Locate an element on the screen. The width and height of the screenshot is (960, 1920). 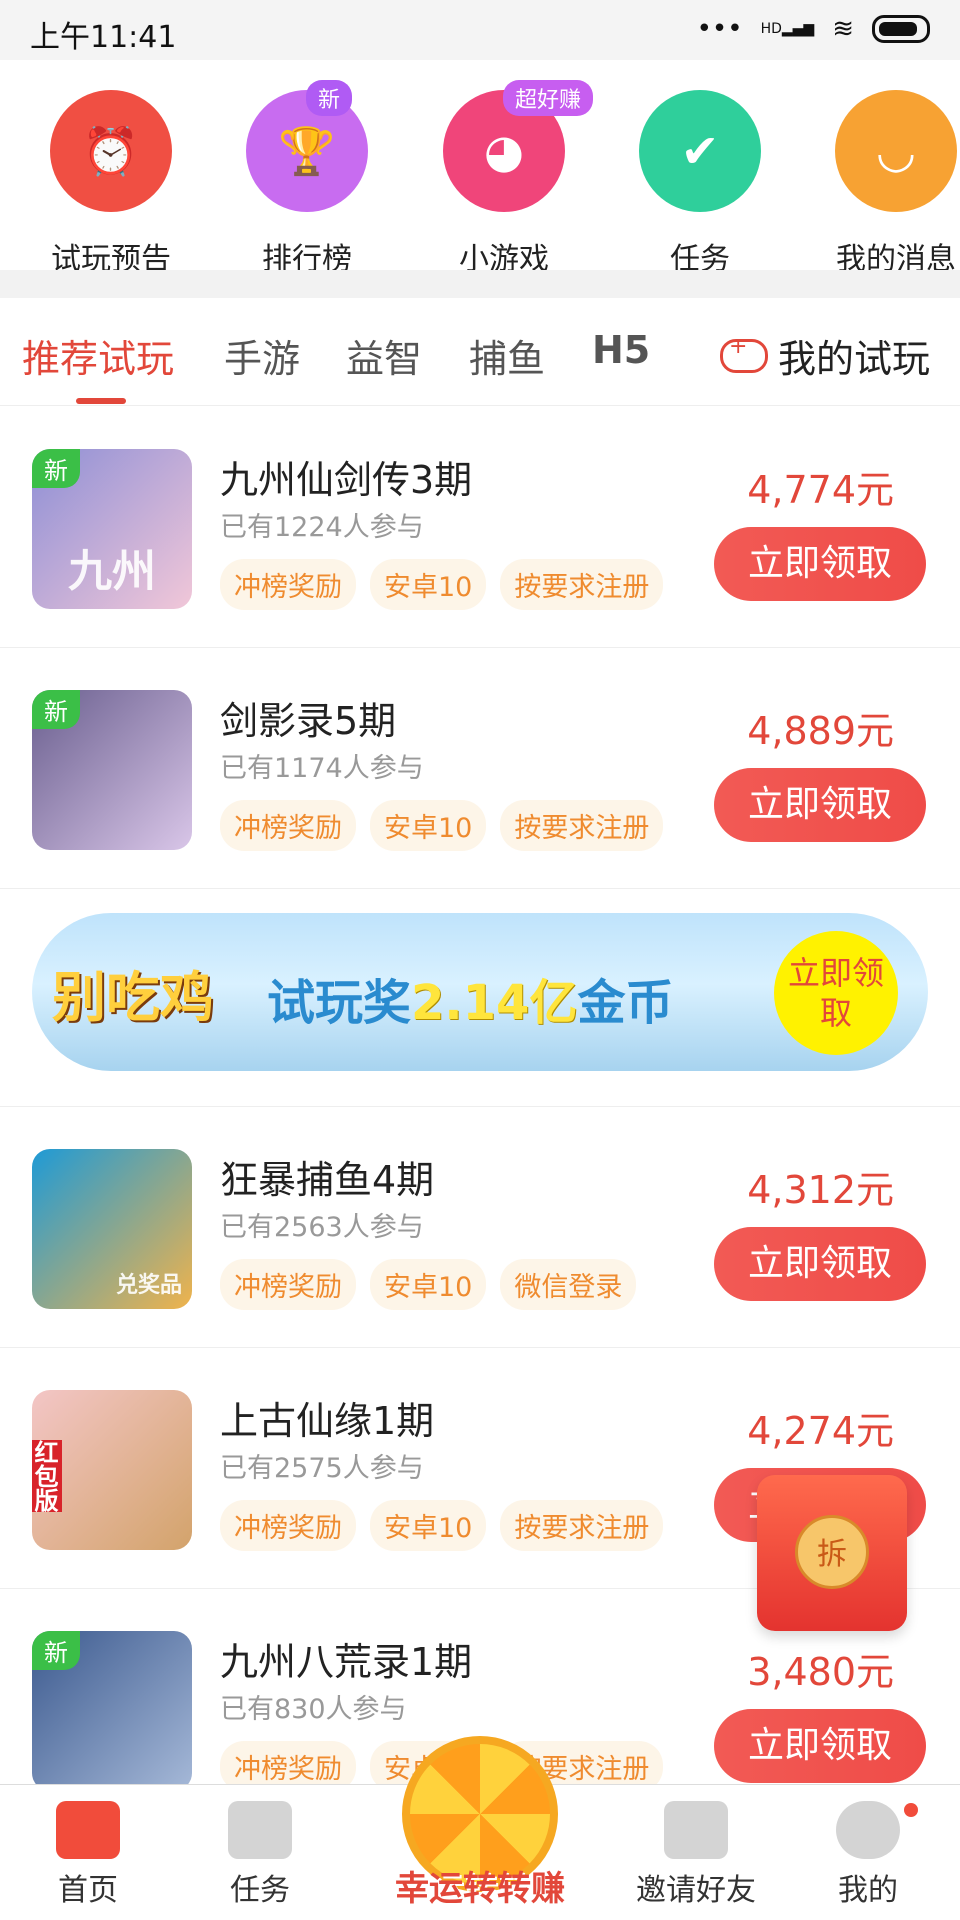
invite-icon is located at coordinates (696, 1830).